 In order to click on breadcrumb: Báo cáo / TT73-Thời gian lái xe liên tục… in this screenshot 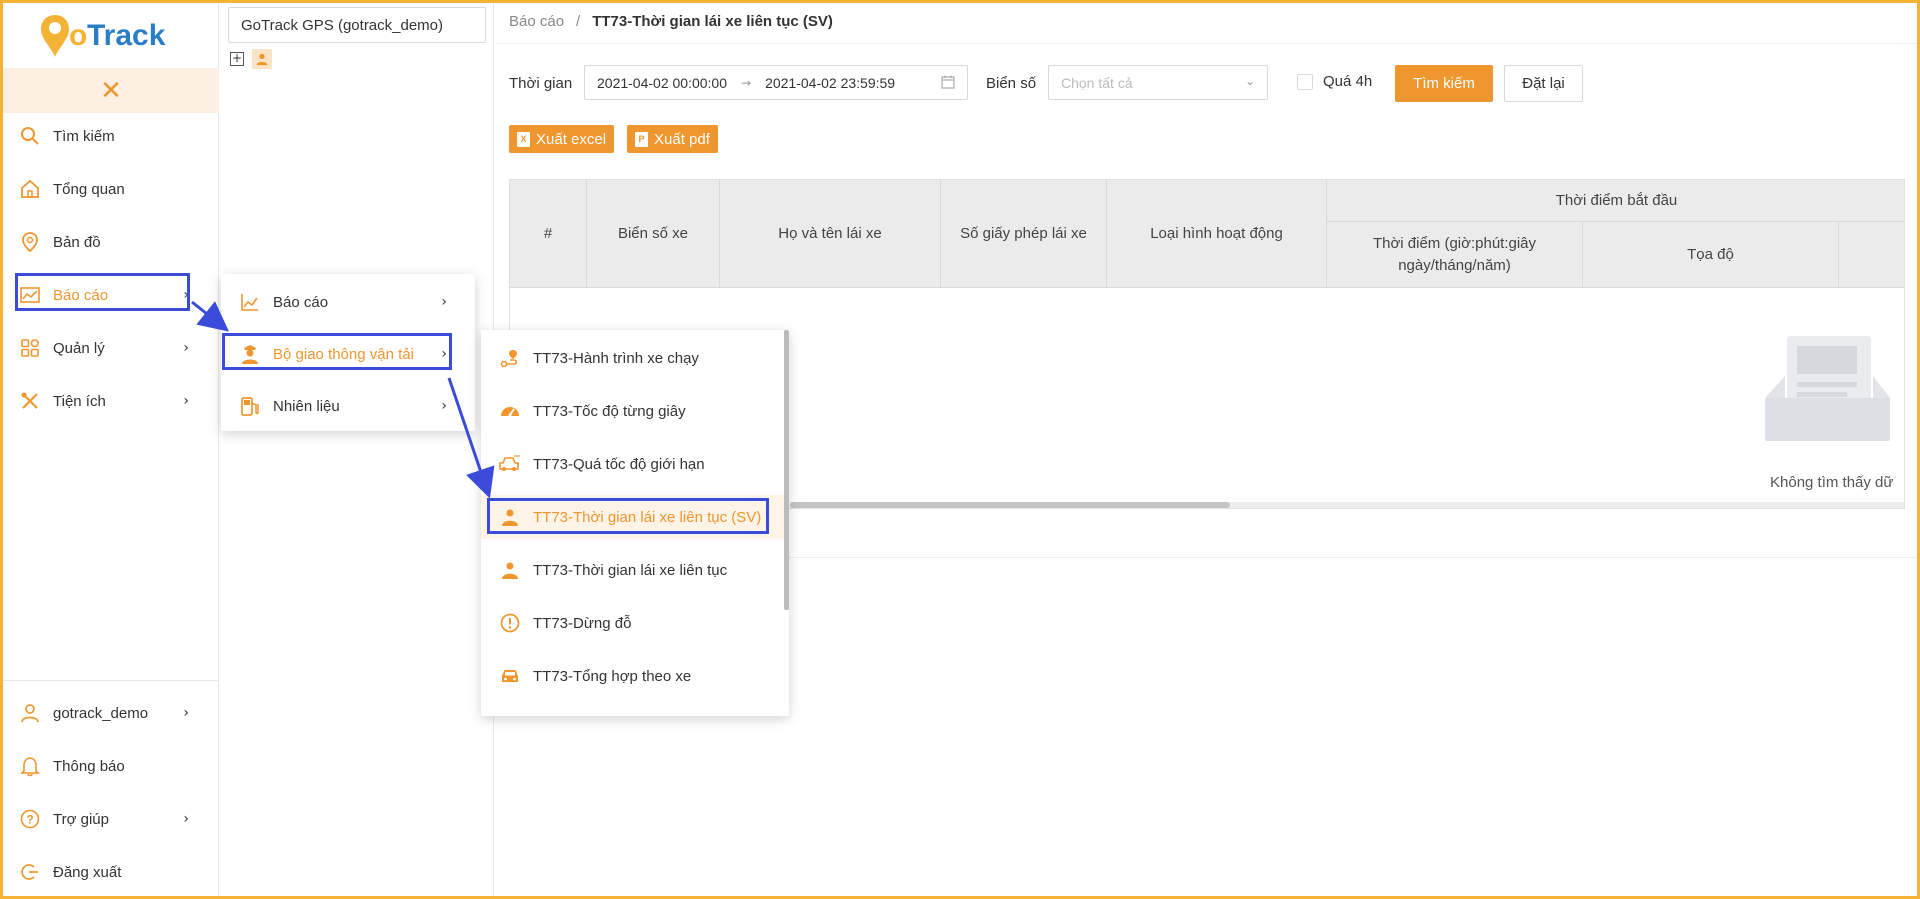, I will do `click(671, 21)`.